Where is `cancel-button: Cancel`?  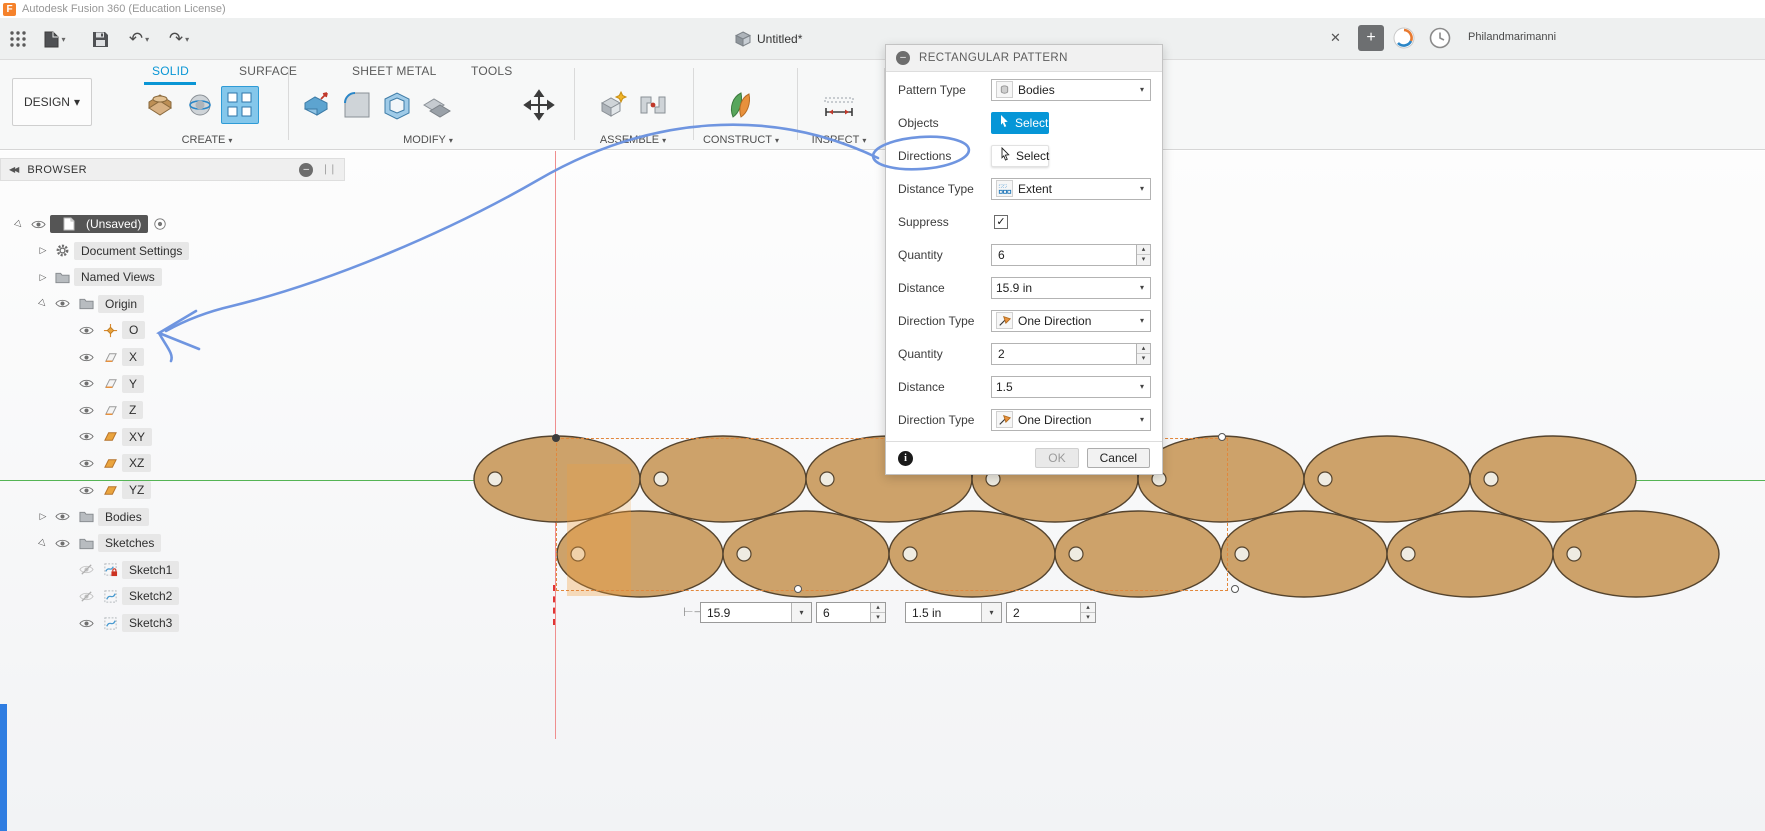
cancel-button: Cancel is located at coordinates (1118, 458).